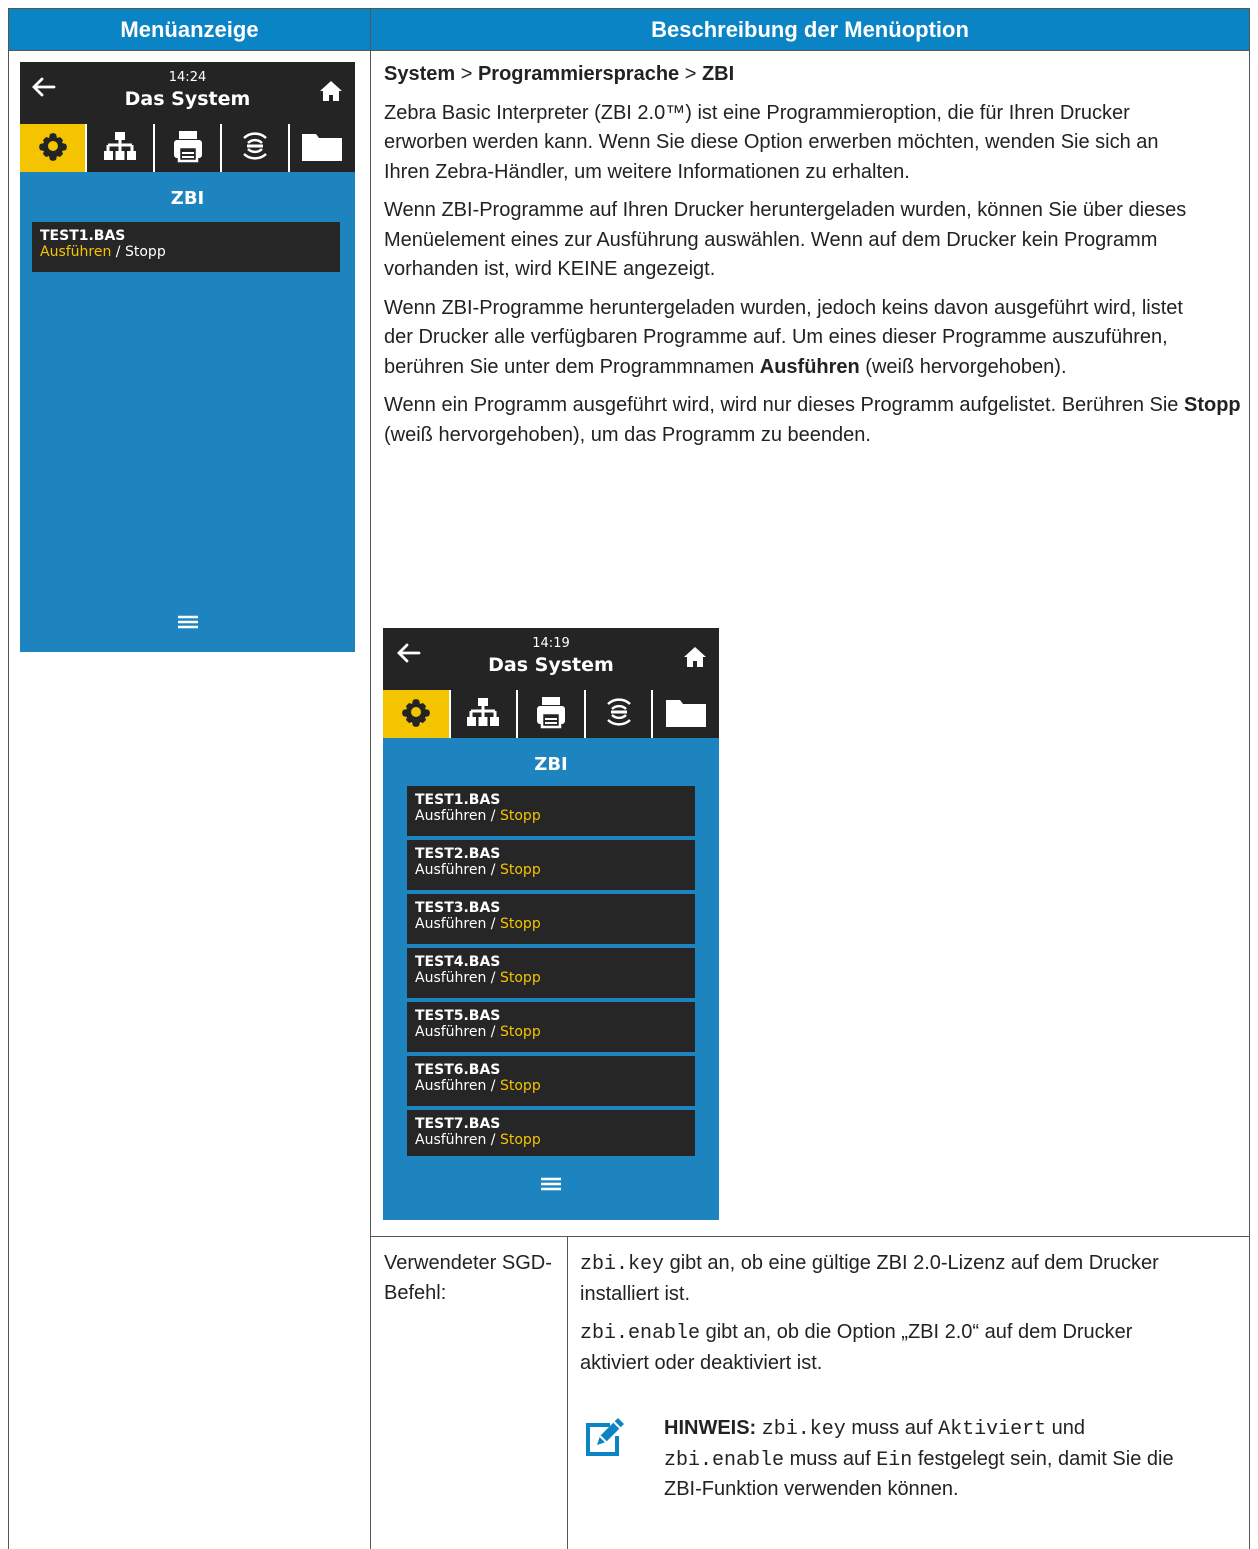  What do you see at coordinates (458, 1124) in the screenshot?
I see `program-name: TEST7.BAS` at bounding box center [458, 1124].